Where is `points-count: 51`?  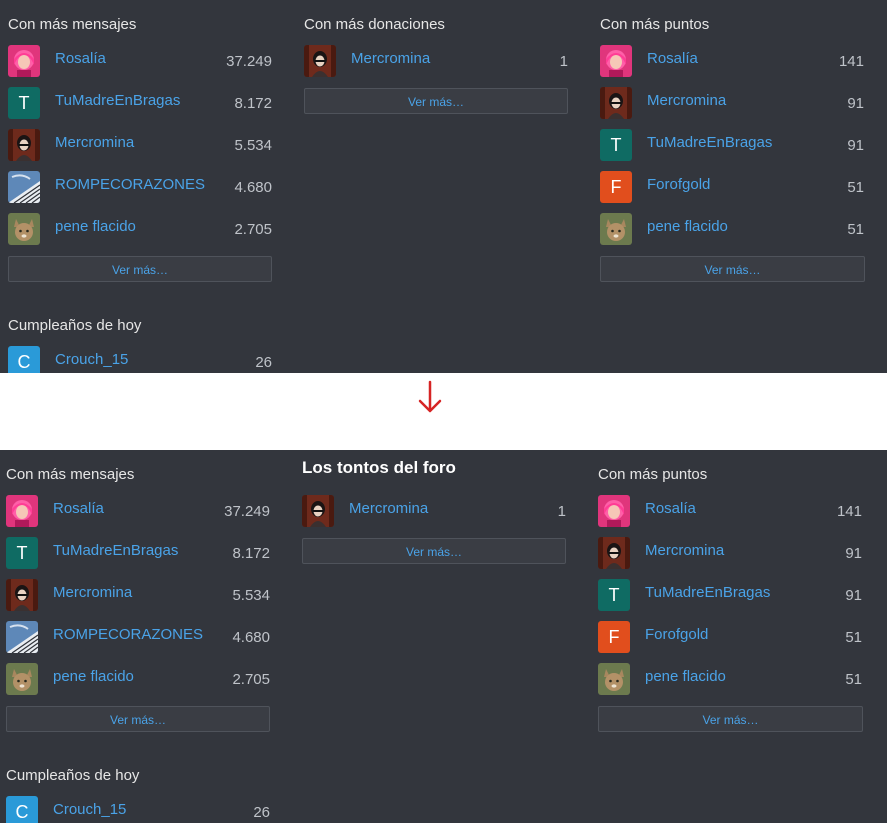
points-count: 51 is located at coordinates (855, 187).